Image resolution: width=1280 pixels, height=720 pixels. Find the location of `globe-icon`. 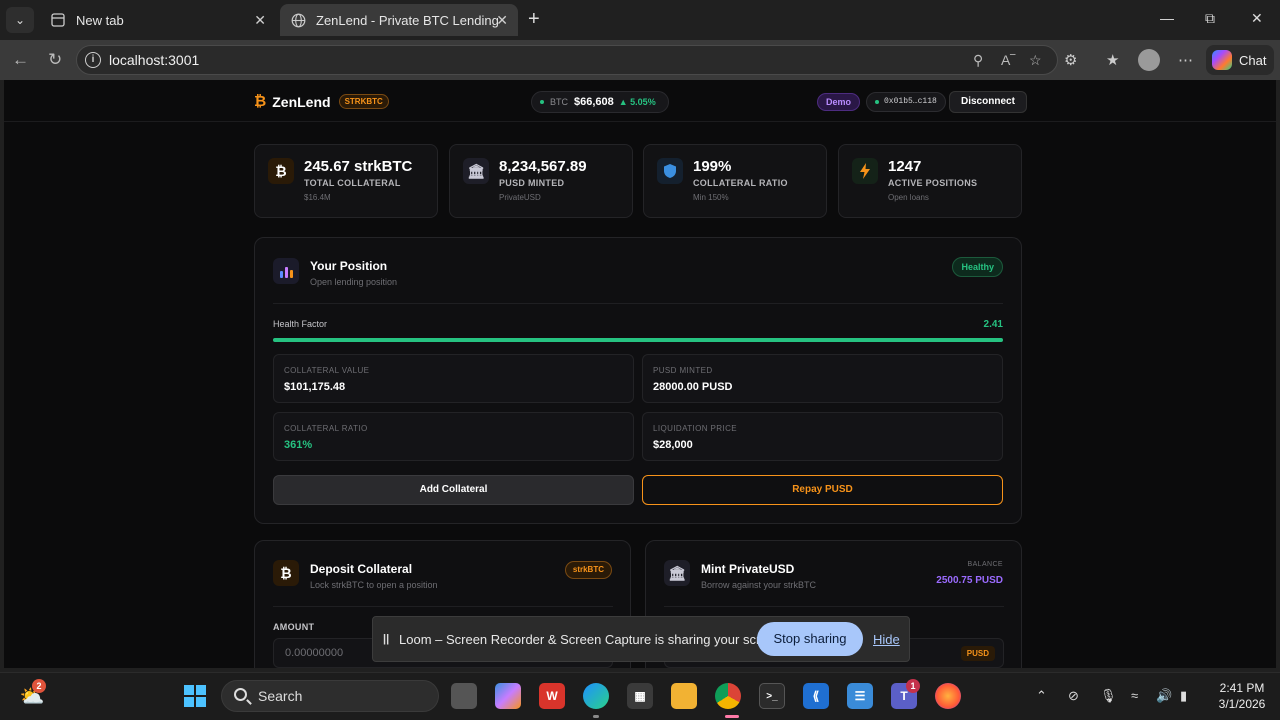

globe-icon is located at coordinates (298, 20).